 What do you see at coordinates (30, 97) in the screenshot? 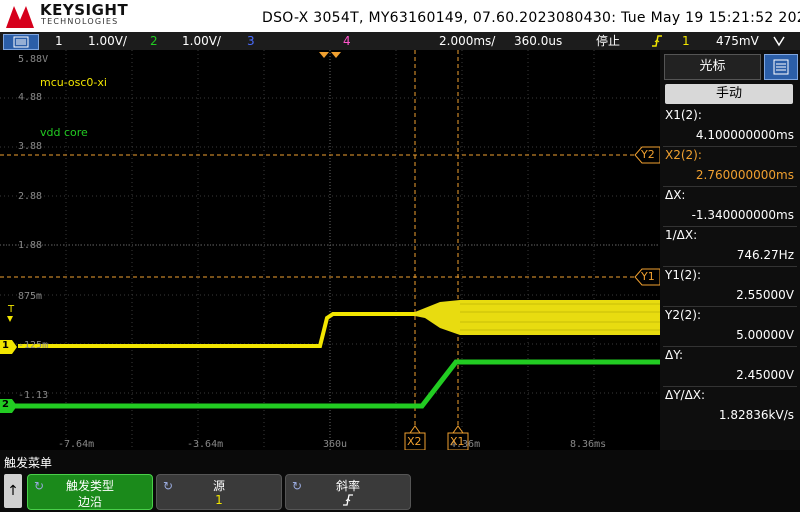
I see `y-label-2: 4.88` at bounding box center [30, 97].